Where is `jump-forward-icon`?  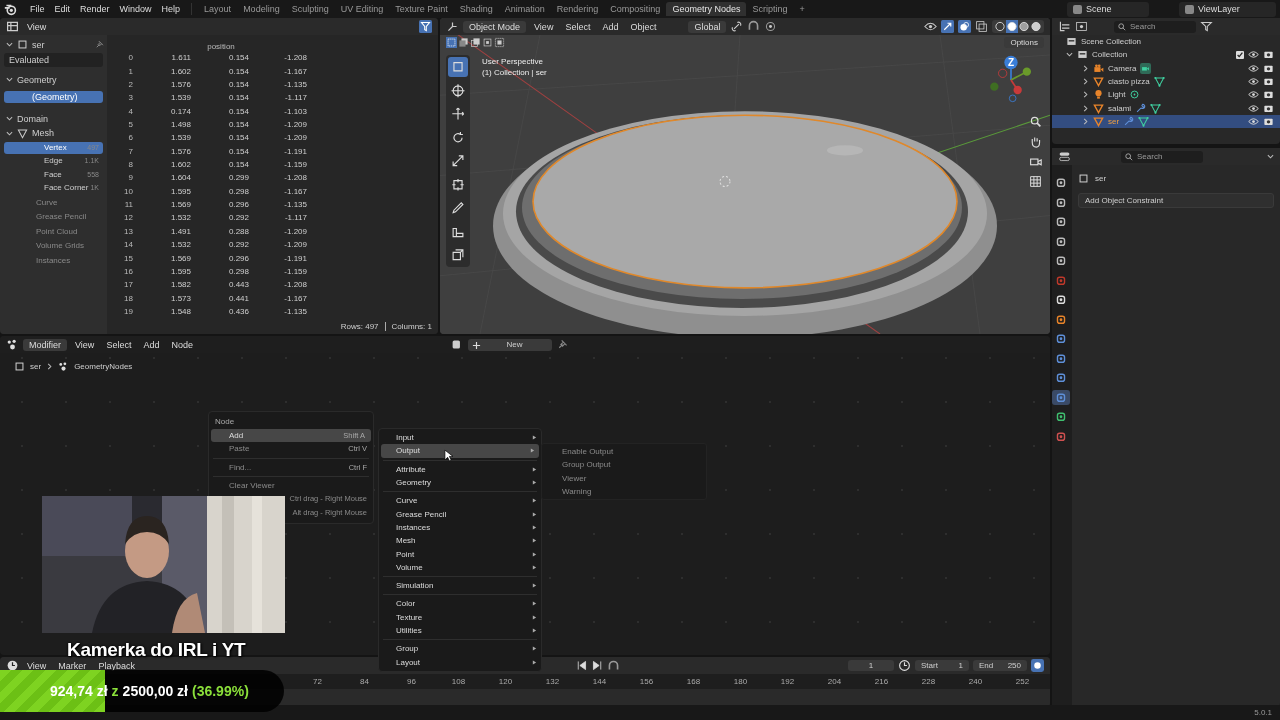
jump-forward-icon is located at coordinates (597, 665).